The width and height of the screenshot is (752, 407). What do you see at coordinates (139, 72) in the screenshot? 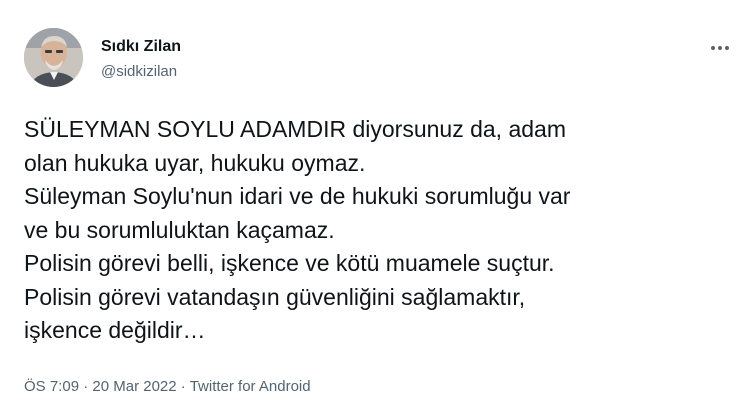
I see `author-handle: @sidkizilan` at bounding box center [139, 72].